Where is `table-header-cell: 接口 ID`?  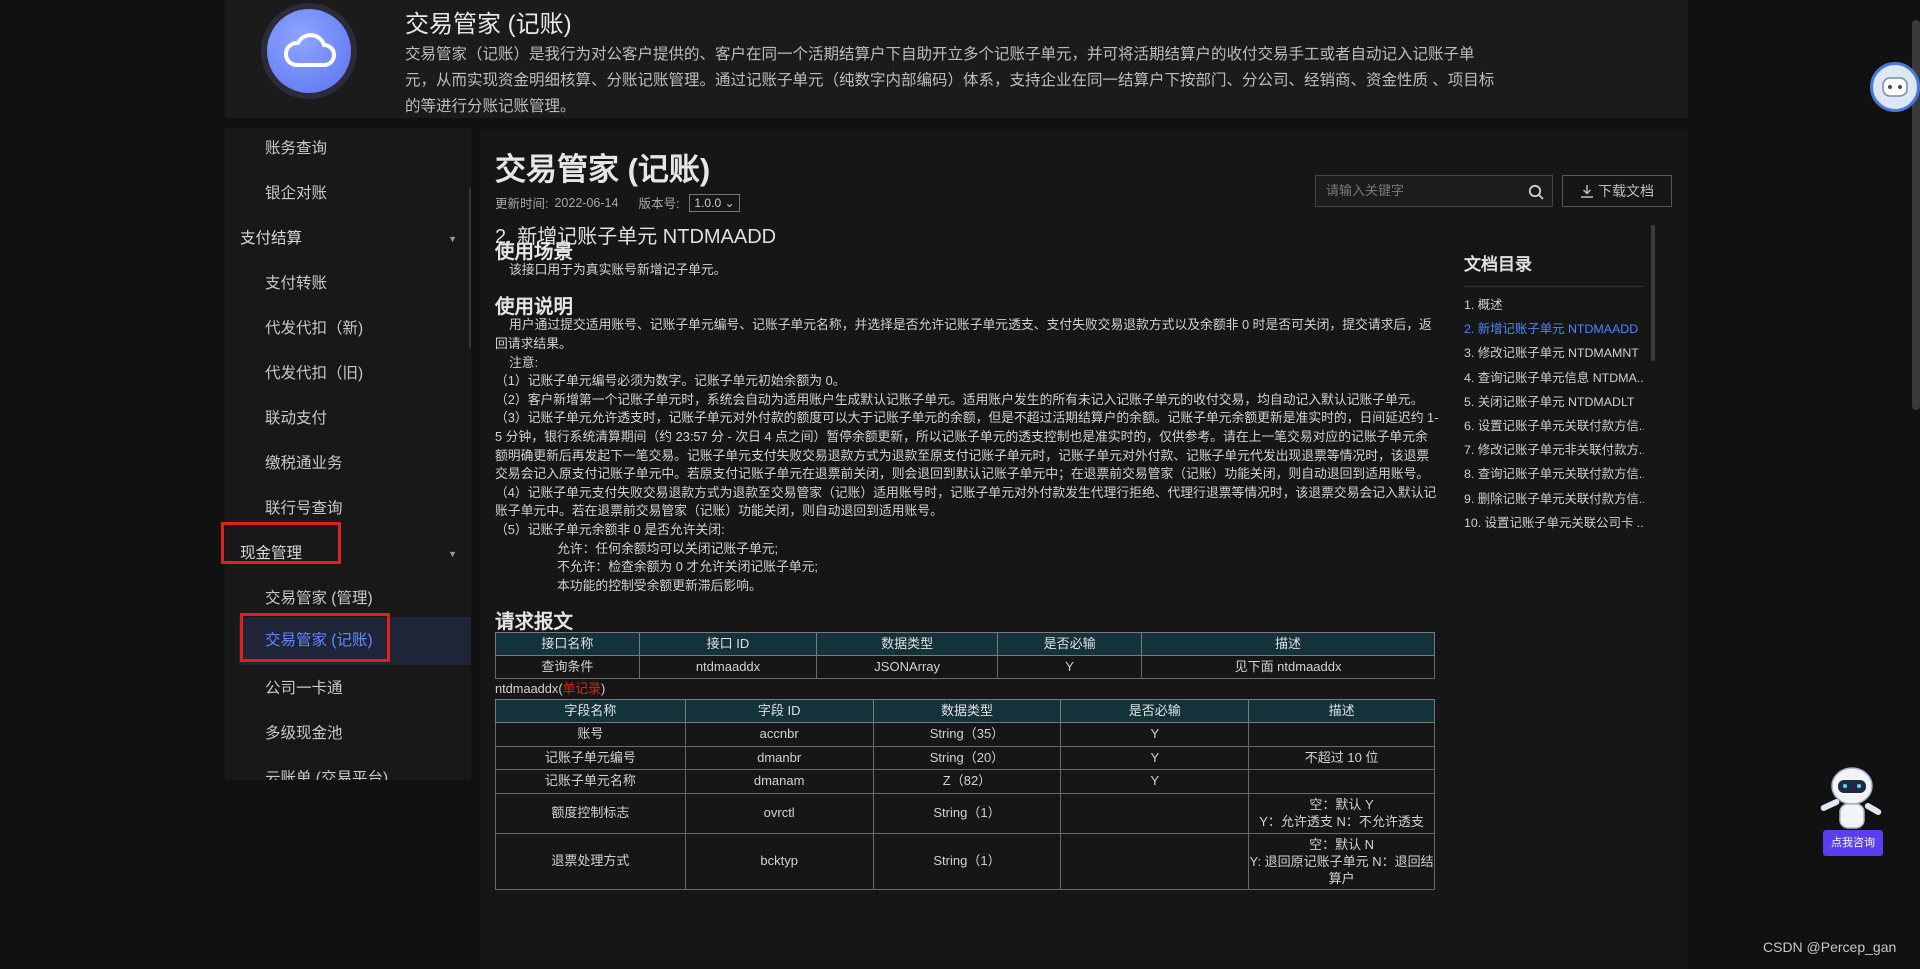 table-header-cell: 接口 ID is located at coordinates (728, 643).